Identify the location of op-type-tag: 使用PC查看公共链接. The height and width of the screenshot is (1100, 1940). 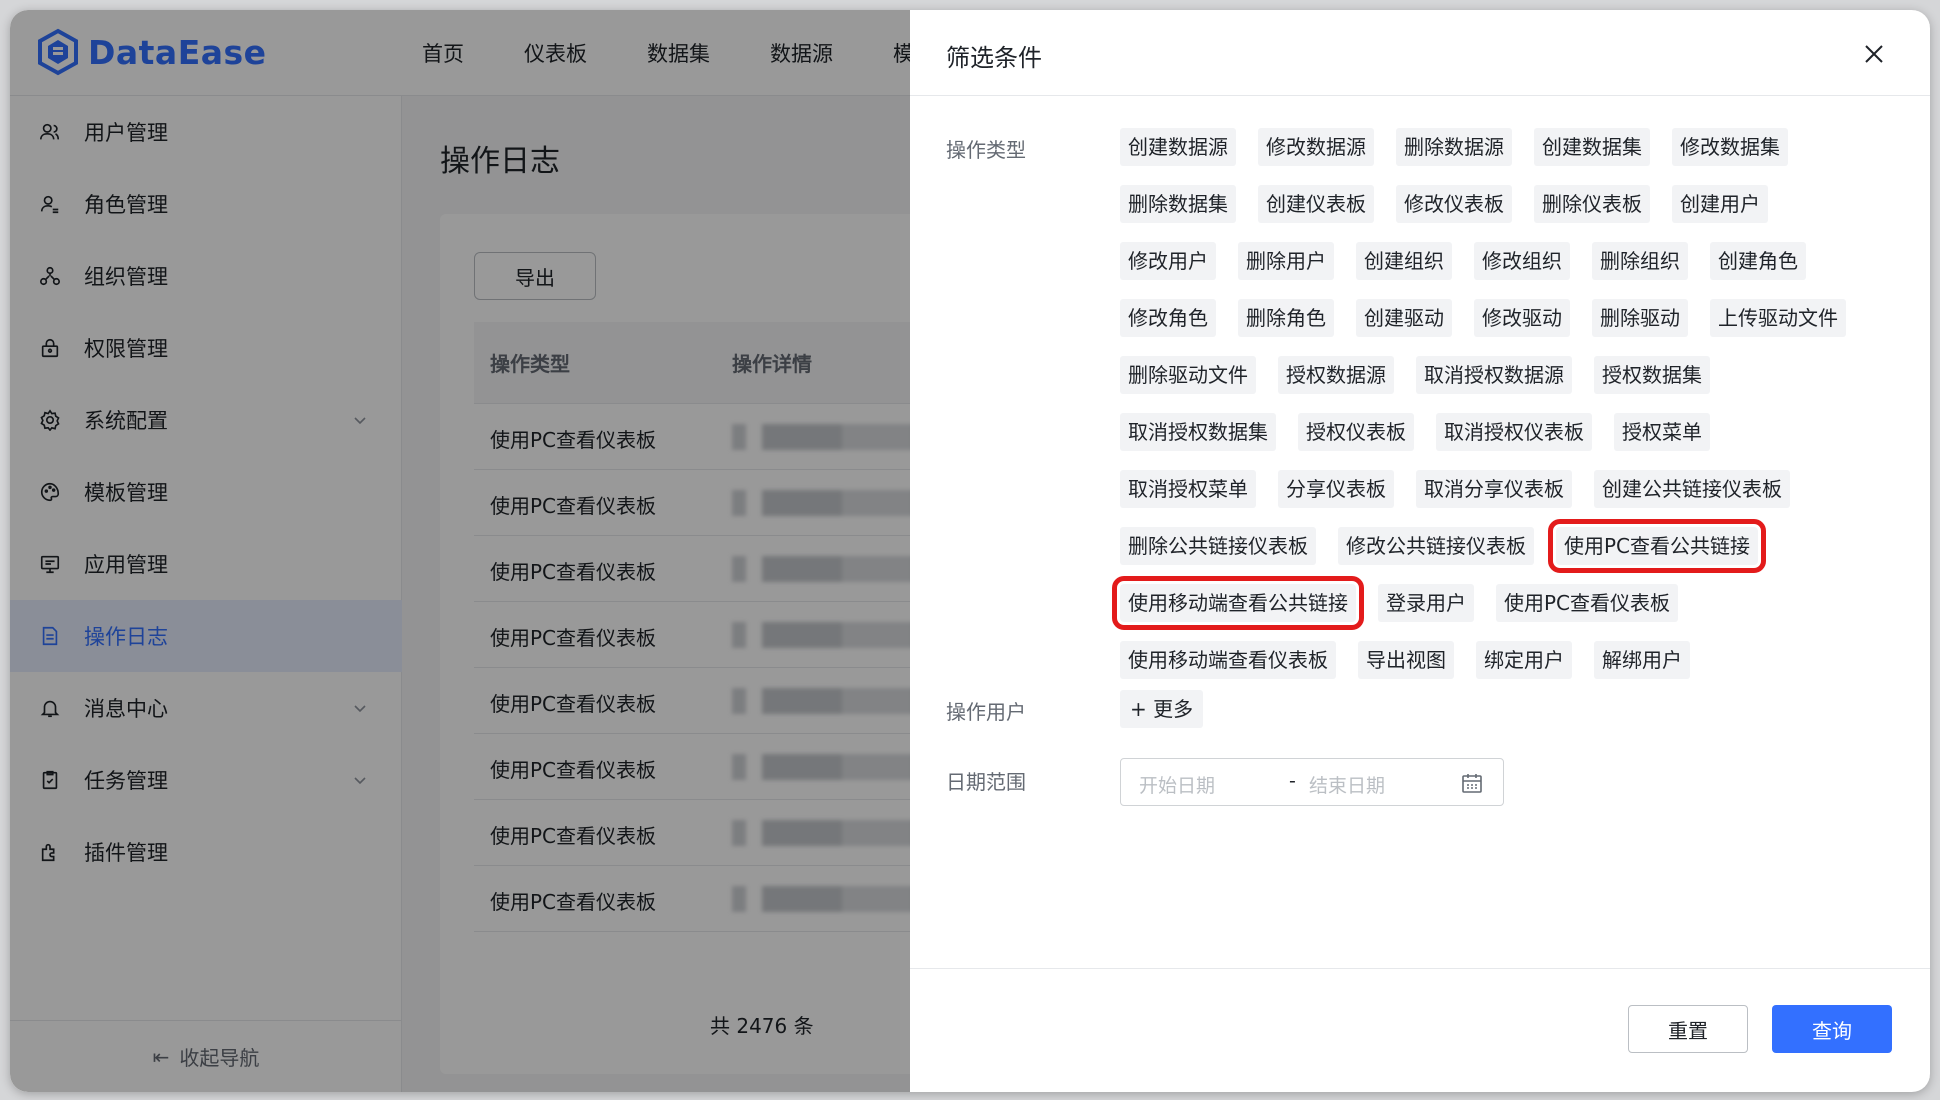
(1657, 546).